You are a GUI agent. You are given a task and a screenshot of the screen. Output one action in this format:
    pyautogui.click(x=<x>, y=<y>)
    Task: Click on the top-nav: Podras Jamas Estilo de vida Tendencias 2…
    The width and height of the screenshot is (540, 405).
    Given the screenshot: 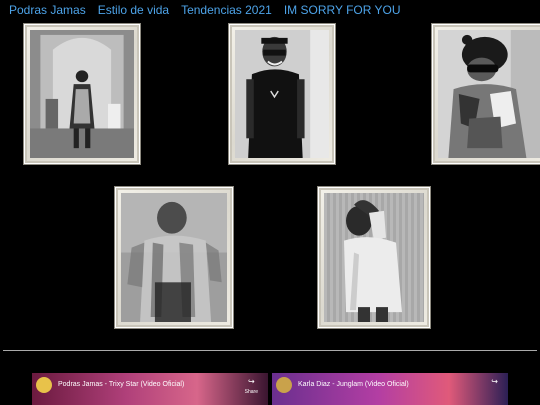 What is the action you would take?
    pyautogui.click(x=205, y=10)
    